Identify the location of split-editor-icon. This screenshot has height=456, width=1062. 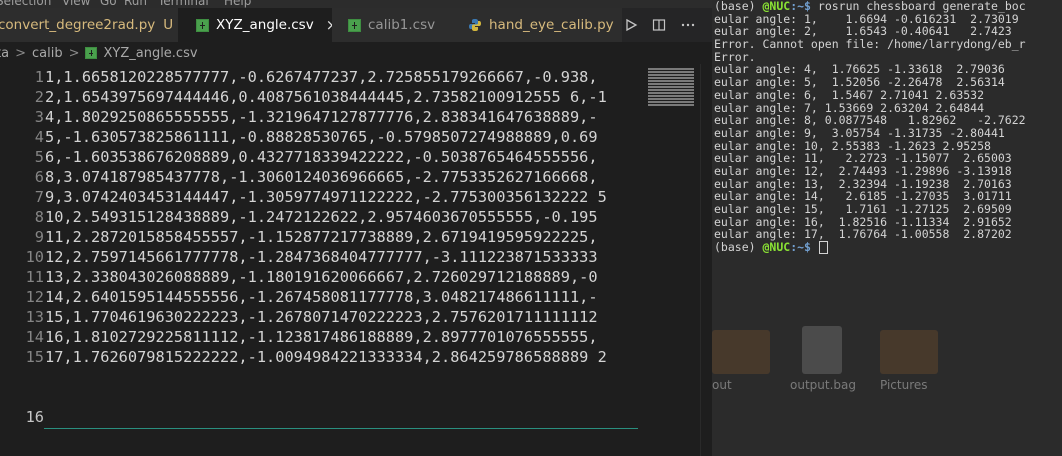
(659, 25).